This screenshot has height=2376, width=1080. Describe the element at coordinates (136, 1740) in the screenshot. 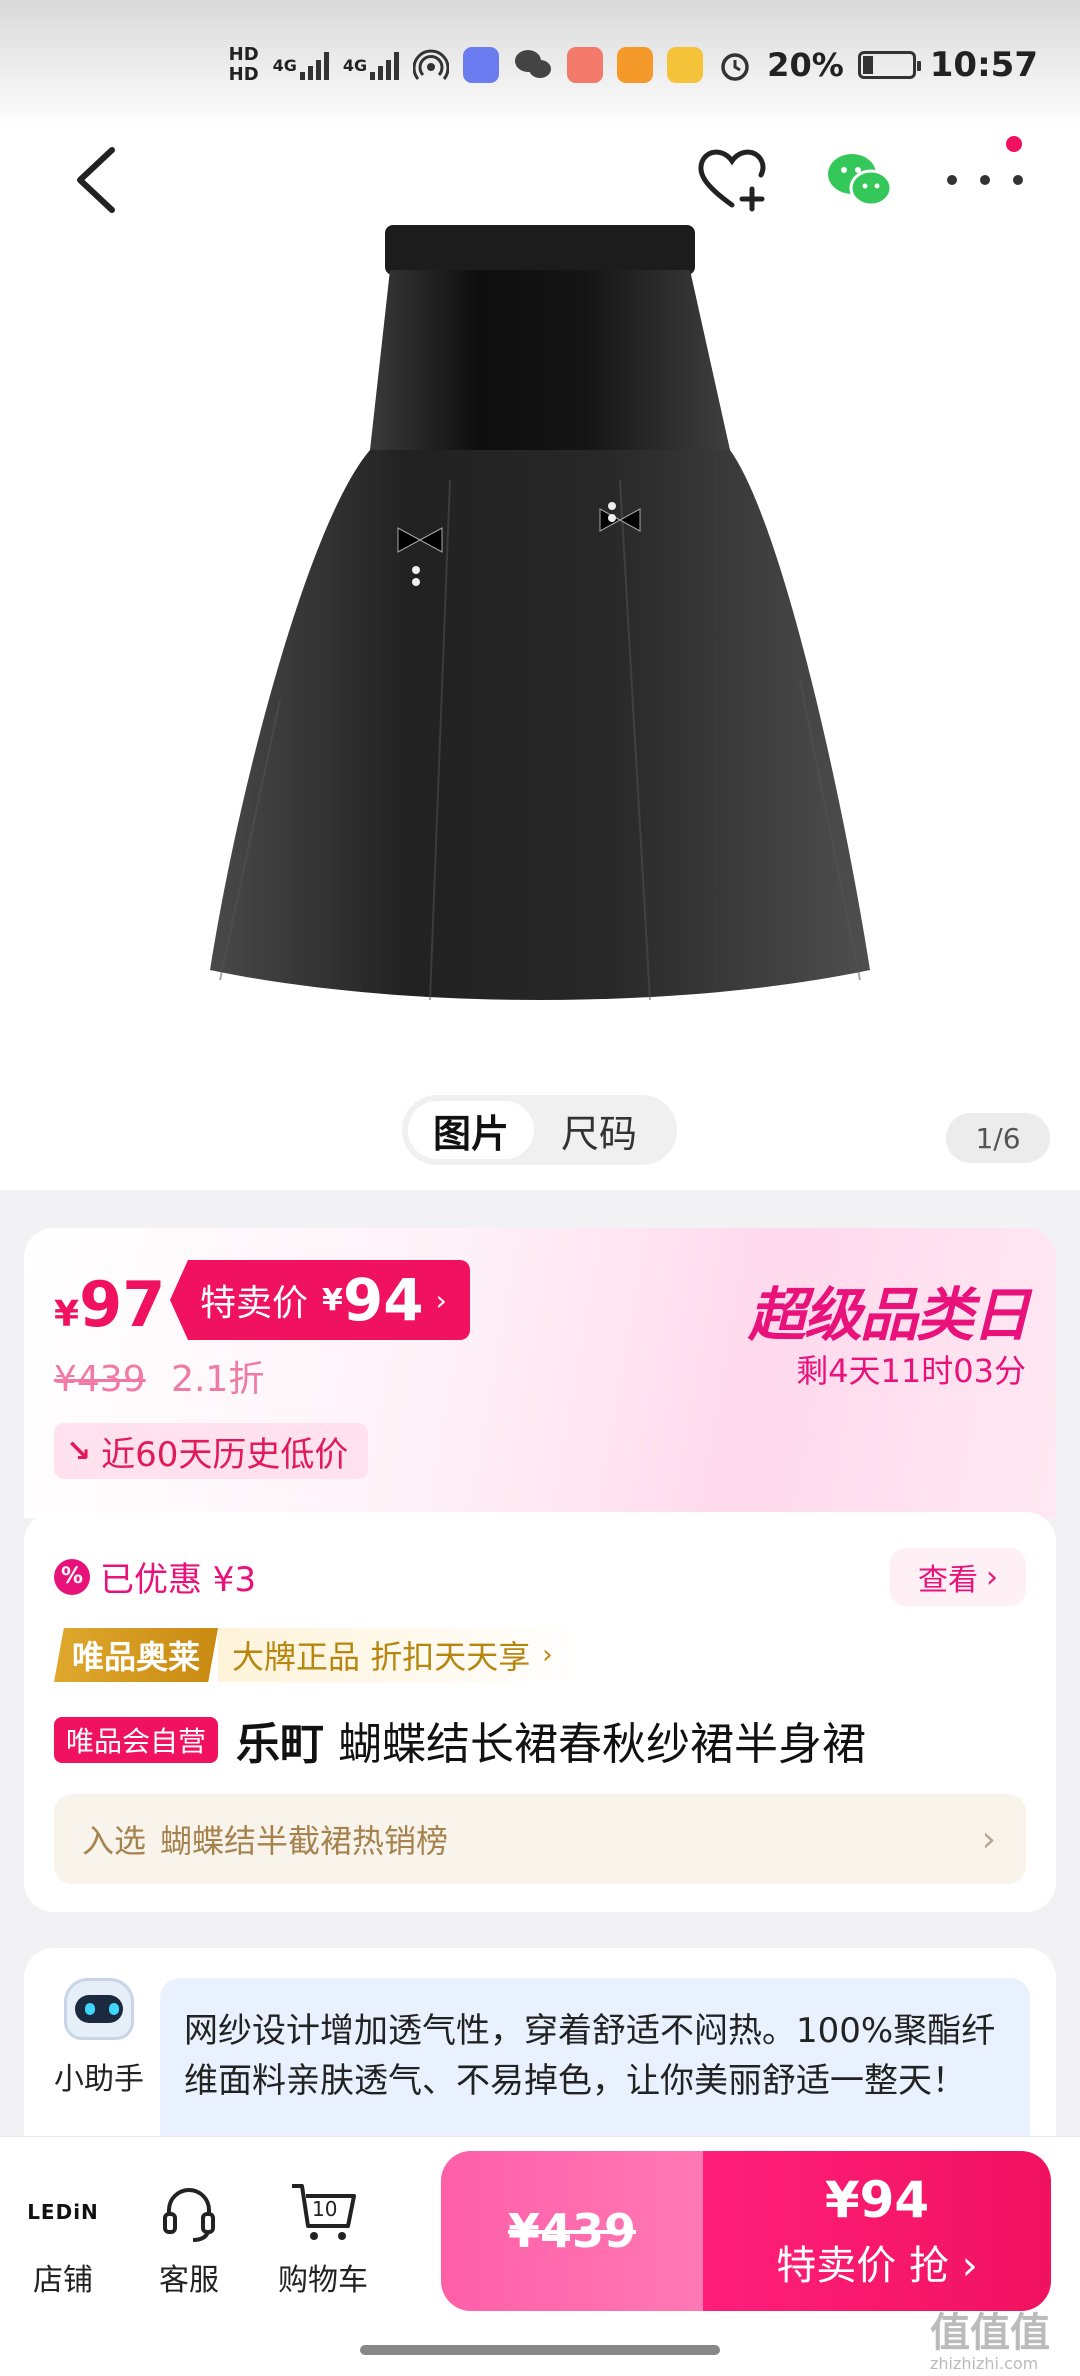

I see `self-operated-tag: 唯品会自营` at that location.